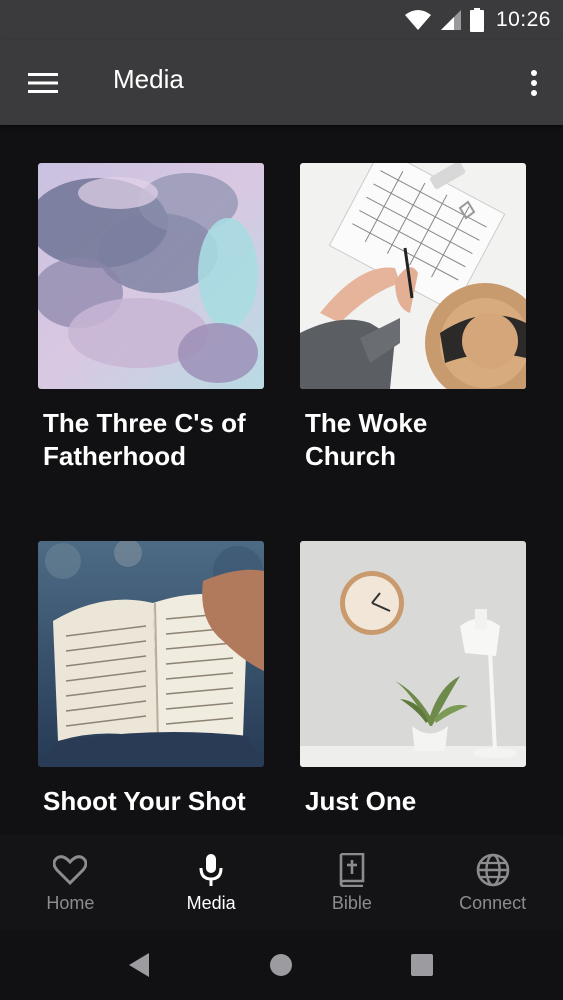  Describe the element at coordinates (144, 439) in the screenshot. I see `media-card-title: The Three C's of Fatherhood` at that location.